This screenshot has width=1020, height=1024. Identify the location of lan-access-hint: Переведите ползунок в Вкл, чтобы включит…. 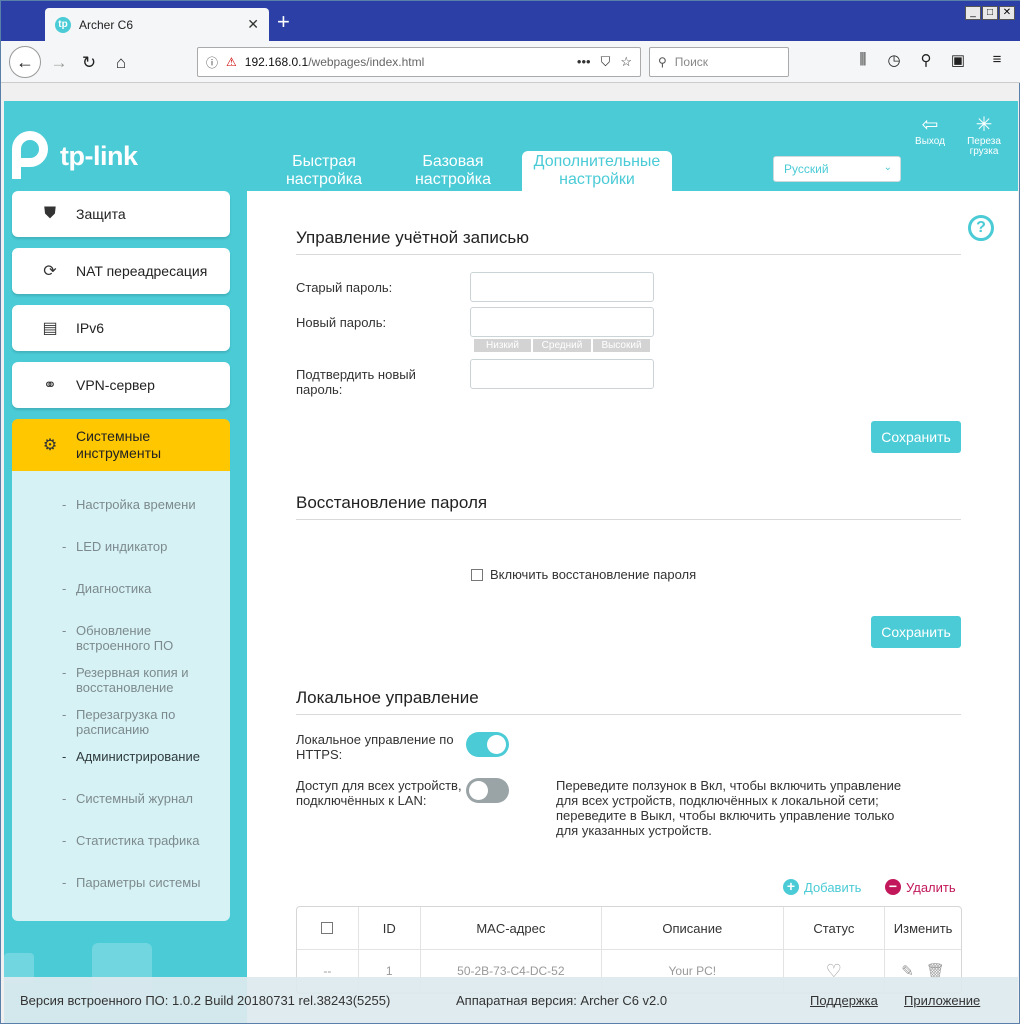
(729, 808).